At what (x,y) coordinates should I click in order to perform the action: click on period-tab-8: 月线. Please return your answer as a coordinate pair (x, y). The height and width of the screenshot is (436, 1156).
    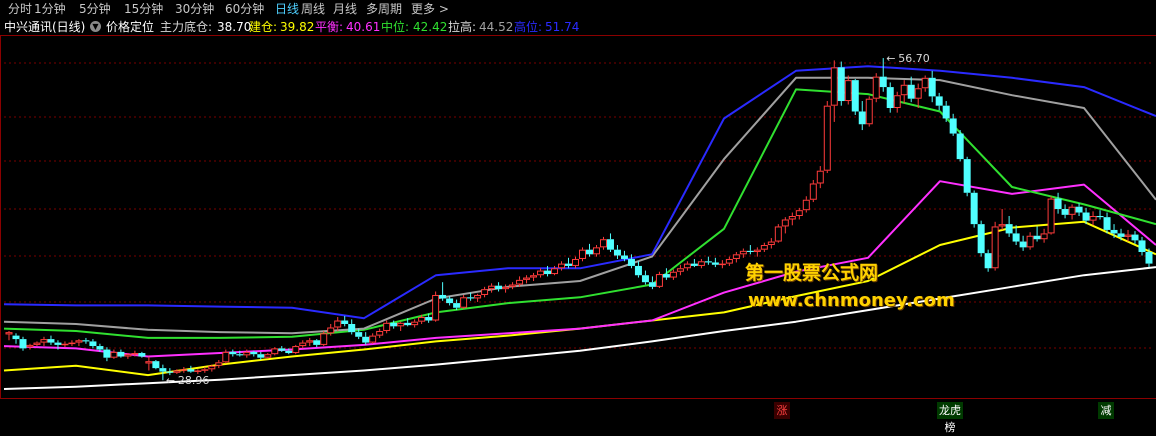
    Looking at the image, I should click on (345, 9).